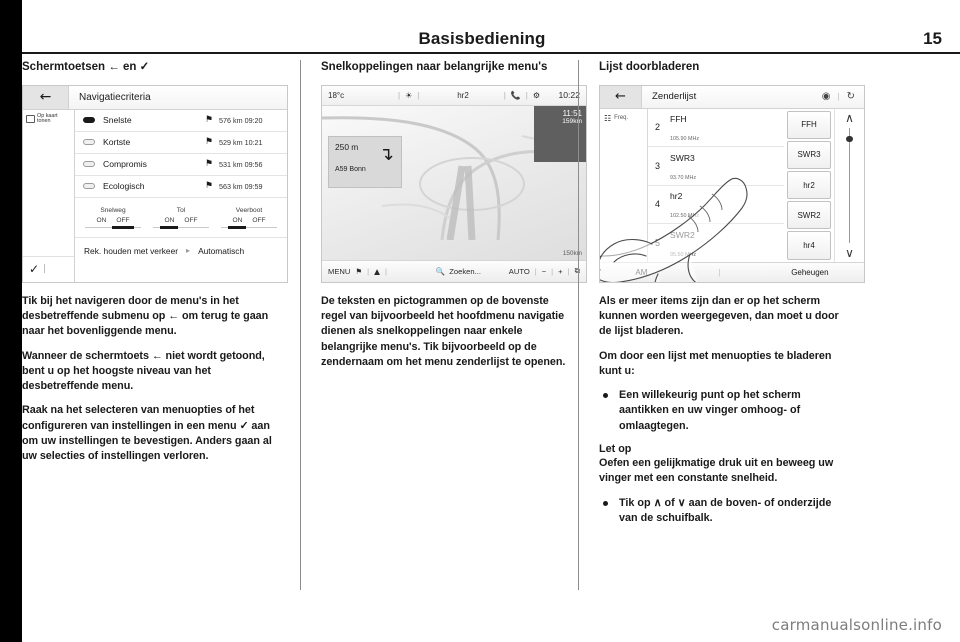 This screenshot has height=642, width=960. What do you see at coordinates (249, 217) in the screenshot?
I see `toggle-veerboot: Veerboot ON OFF` at bounding box center [249, 217].